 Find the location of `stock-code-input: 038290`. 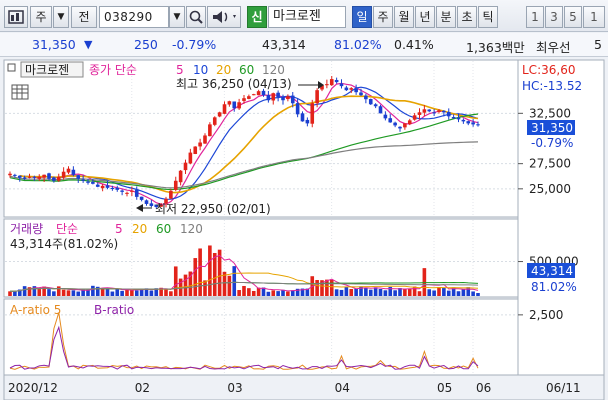

stock-code-input: 038290 is located at coordinates (134, 17).